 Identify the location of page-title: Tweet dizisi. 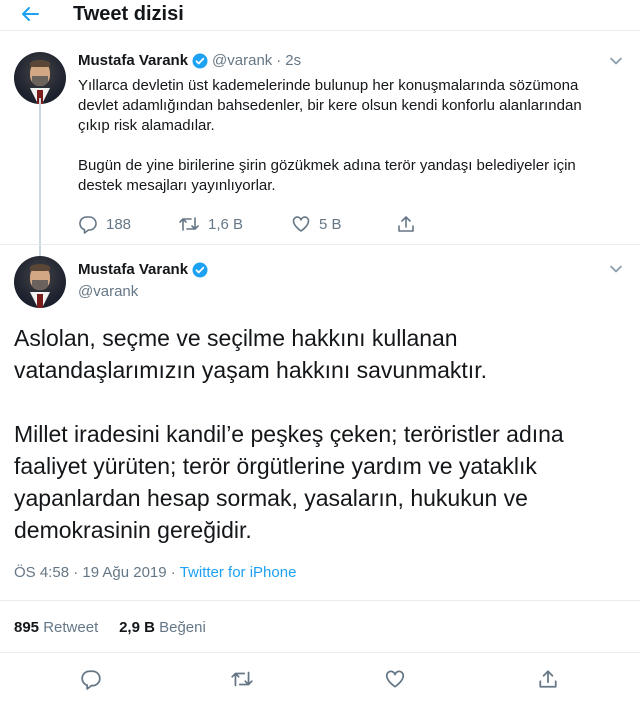
(128, 14).